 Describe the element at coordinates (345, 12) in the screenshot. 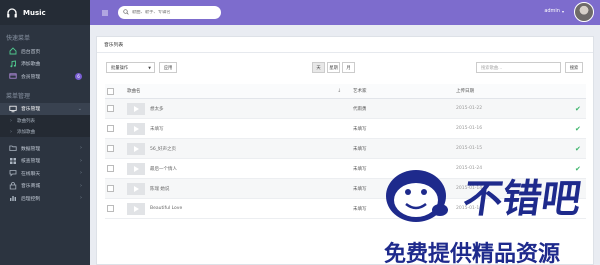

I see `top-header: admin ▾` at that location.